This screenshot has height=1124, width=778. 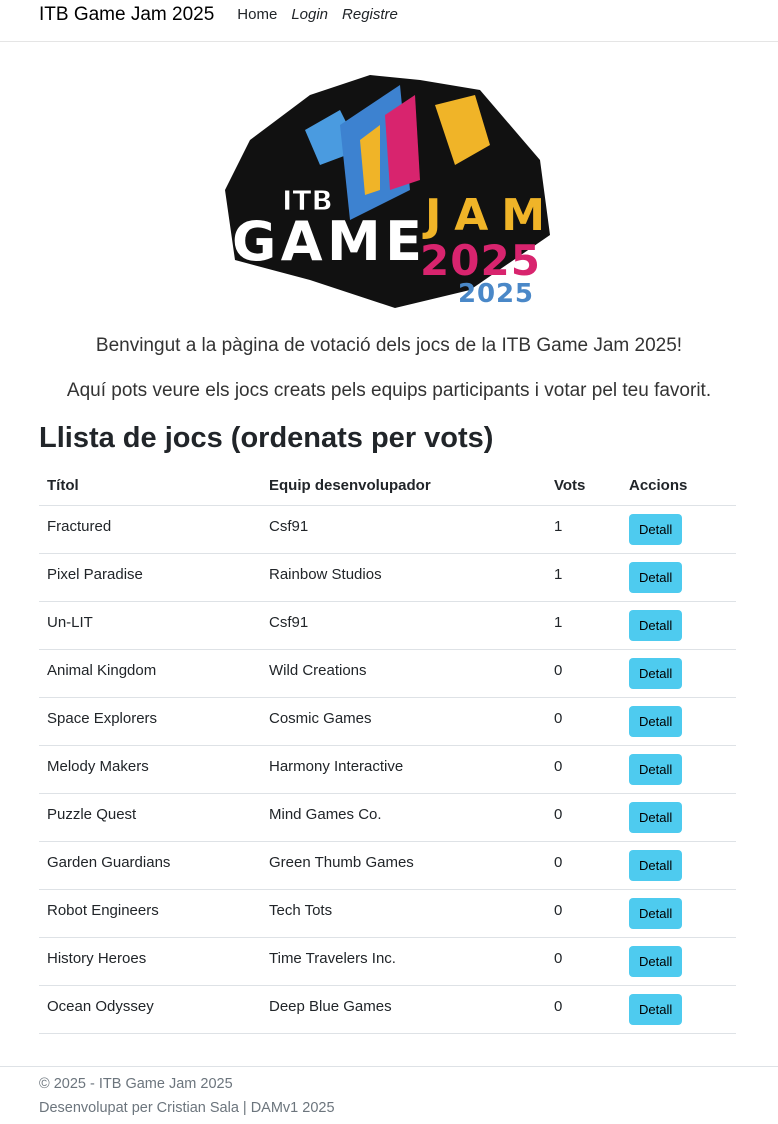 What do you see at coordinates (403, 486) in the screenshot?
I see `header-team: Equip desenvolupador` at bounding box center [403, 486].